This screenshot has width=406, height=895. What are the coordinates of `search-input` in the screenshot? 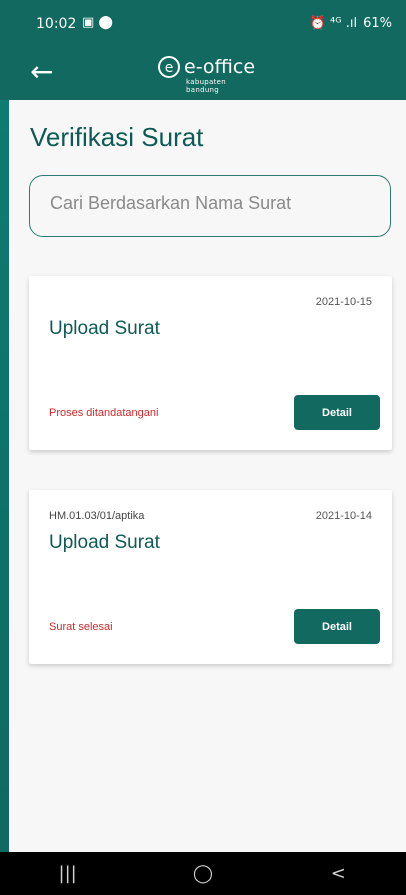 It's located at (210, 203).